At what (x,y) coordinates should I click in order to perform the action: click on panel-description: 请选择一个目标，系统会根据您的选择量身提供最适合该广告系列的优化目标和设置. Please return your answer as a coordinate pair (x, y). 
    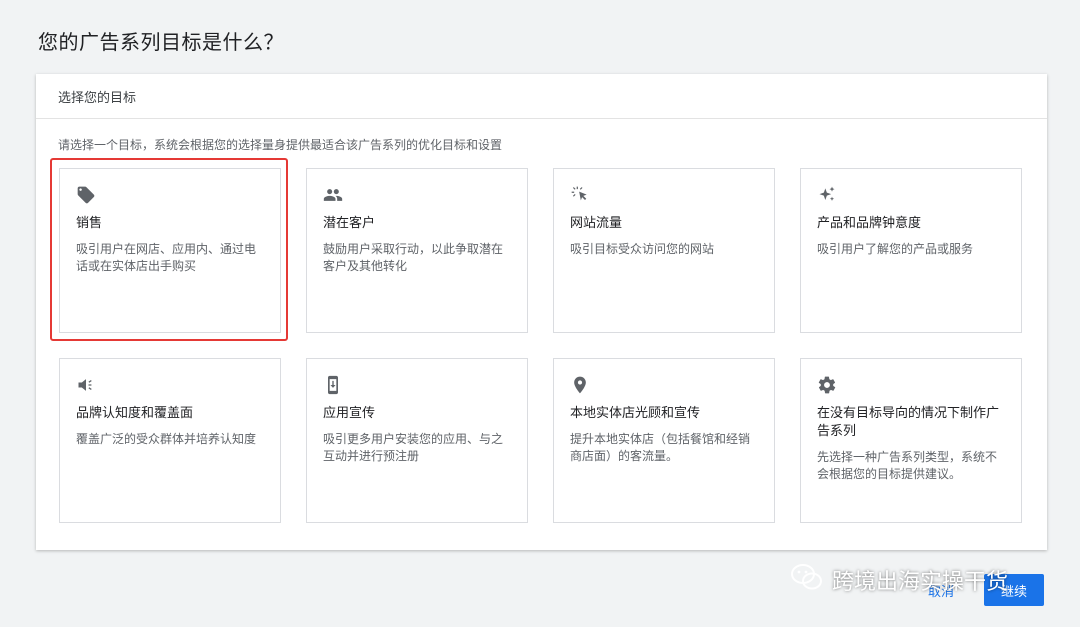
    Looking at the image, I should click on (280, 144).